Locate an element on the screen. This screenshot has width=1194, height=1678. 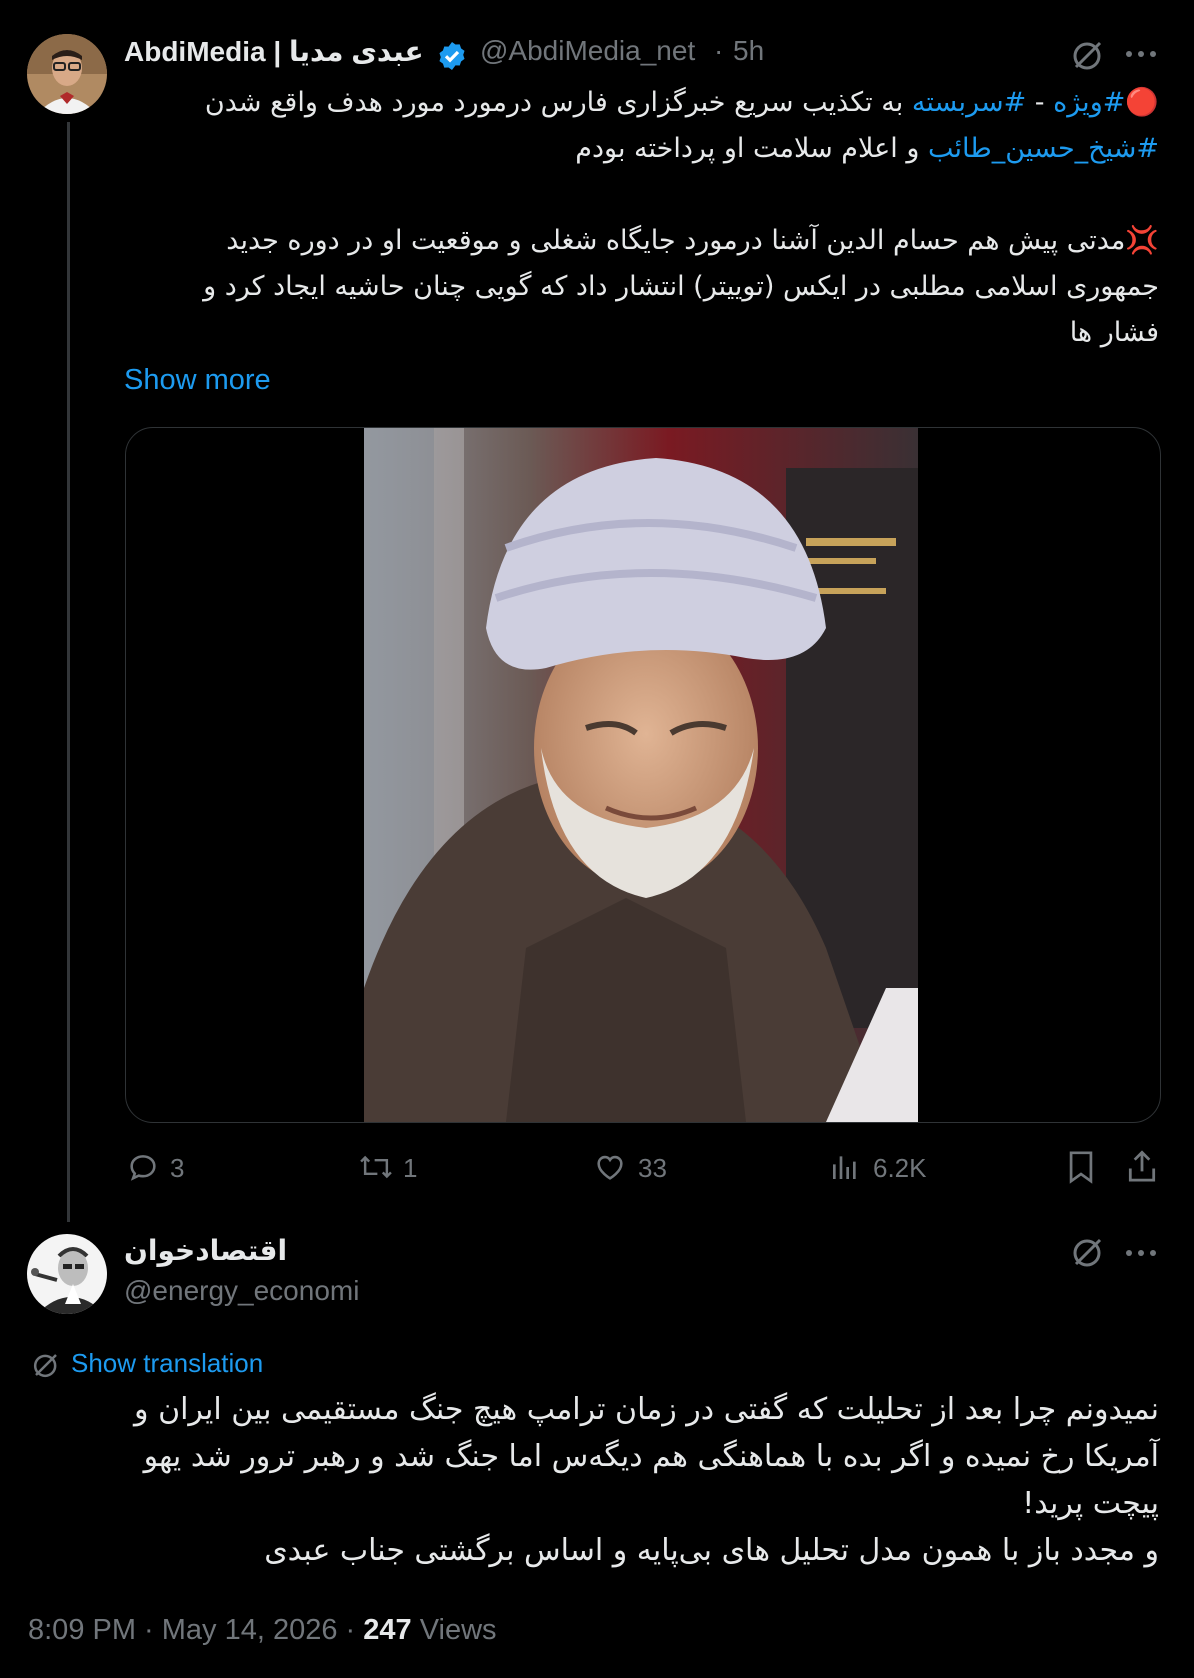
like-icon is located at coordinates (610, 1169).